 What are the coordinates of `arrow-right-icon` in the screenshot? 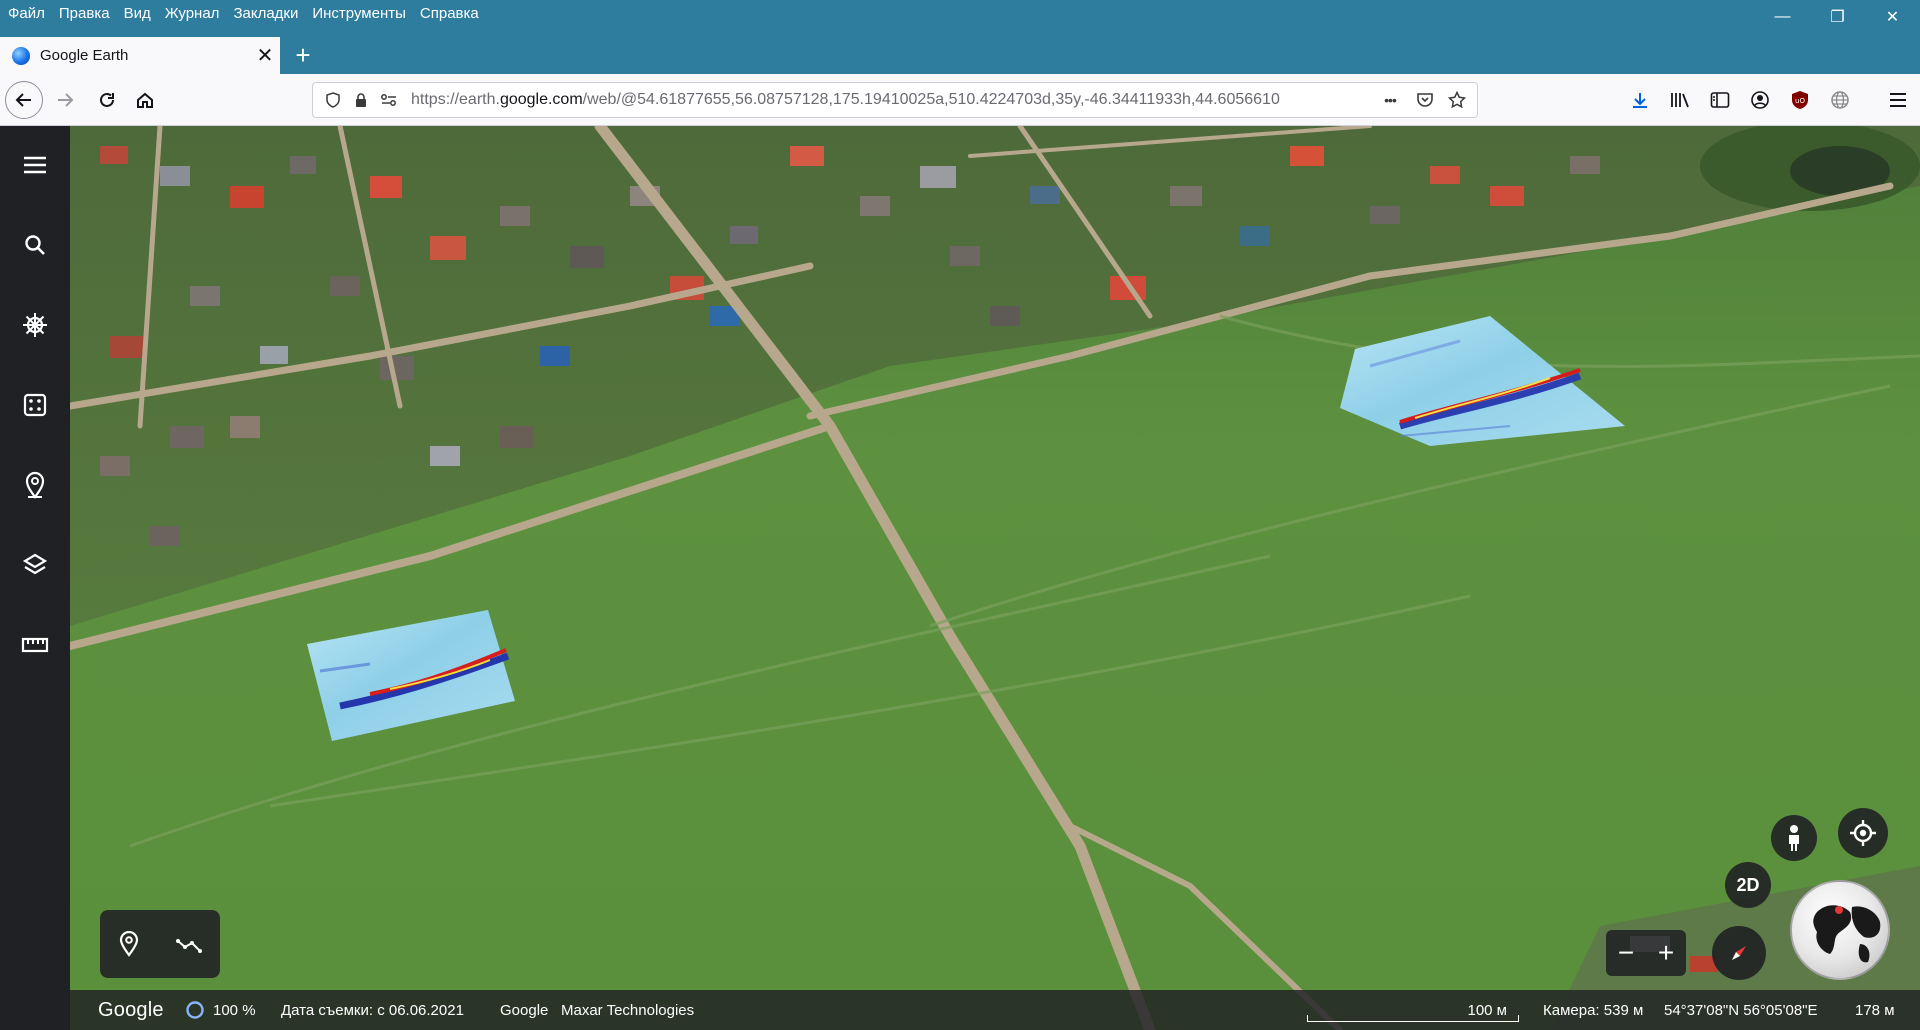 It's located at (66, 100).